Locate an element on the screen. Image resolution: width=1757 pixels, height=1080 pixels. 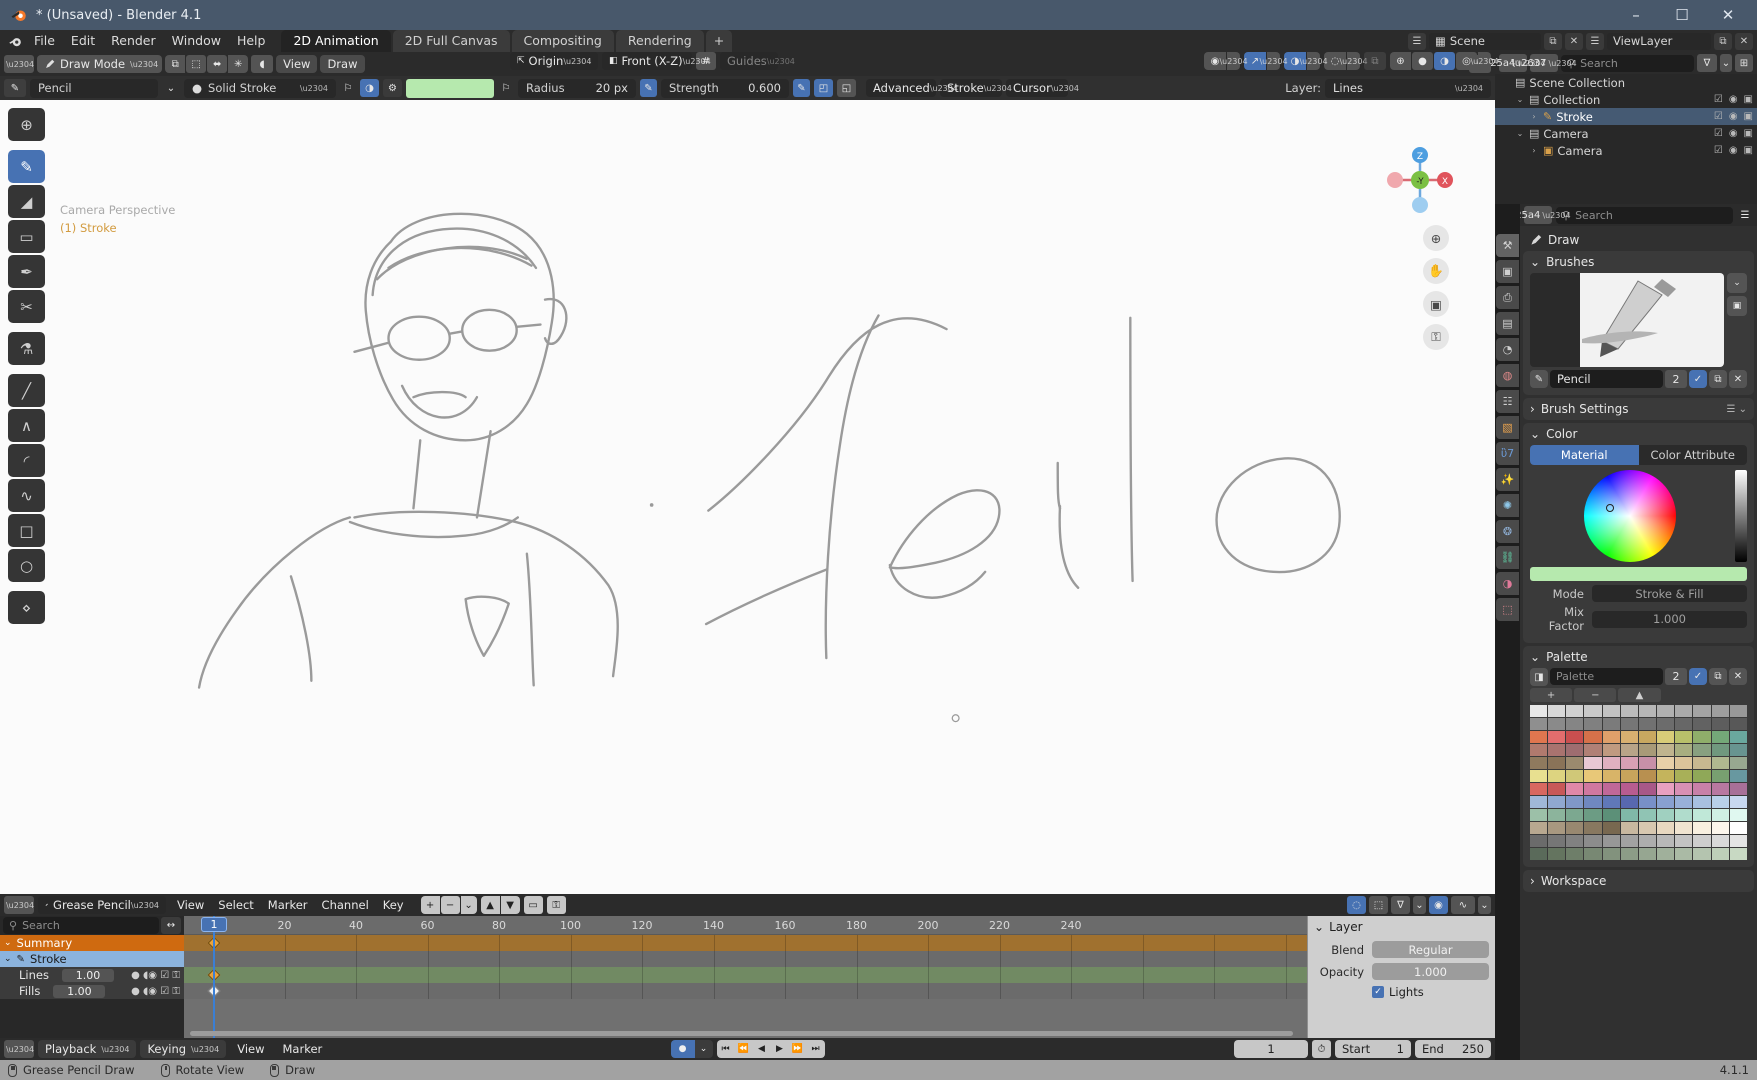
color-wheel-cursor is located at coordinates (1610, 508).